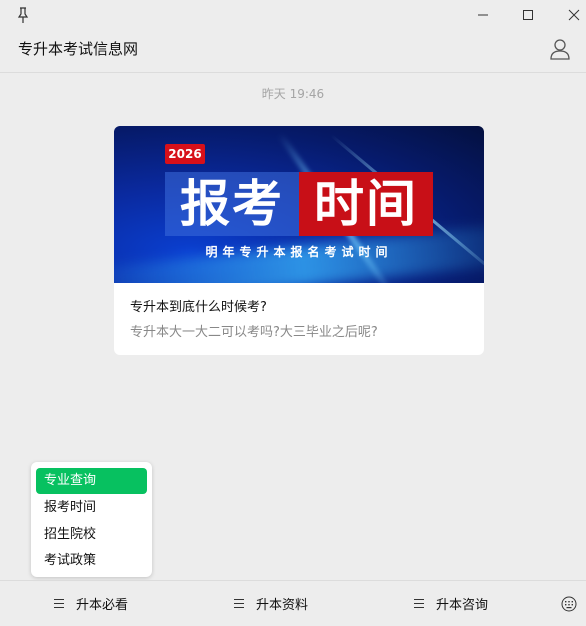 This screenshot has width=586, height=626. I want to click on banner-headline-left: 报考, so click(232, 204).